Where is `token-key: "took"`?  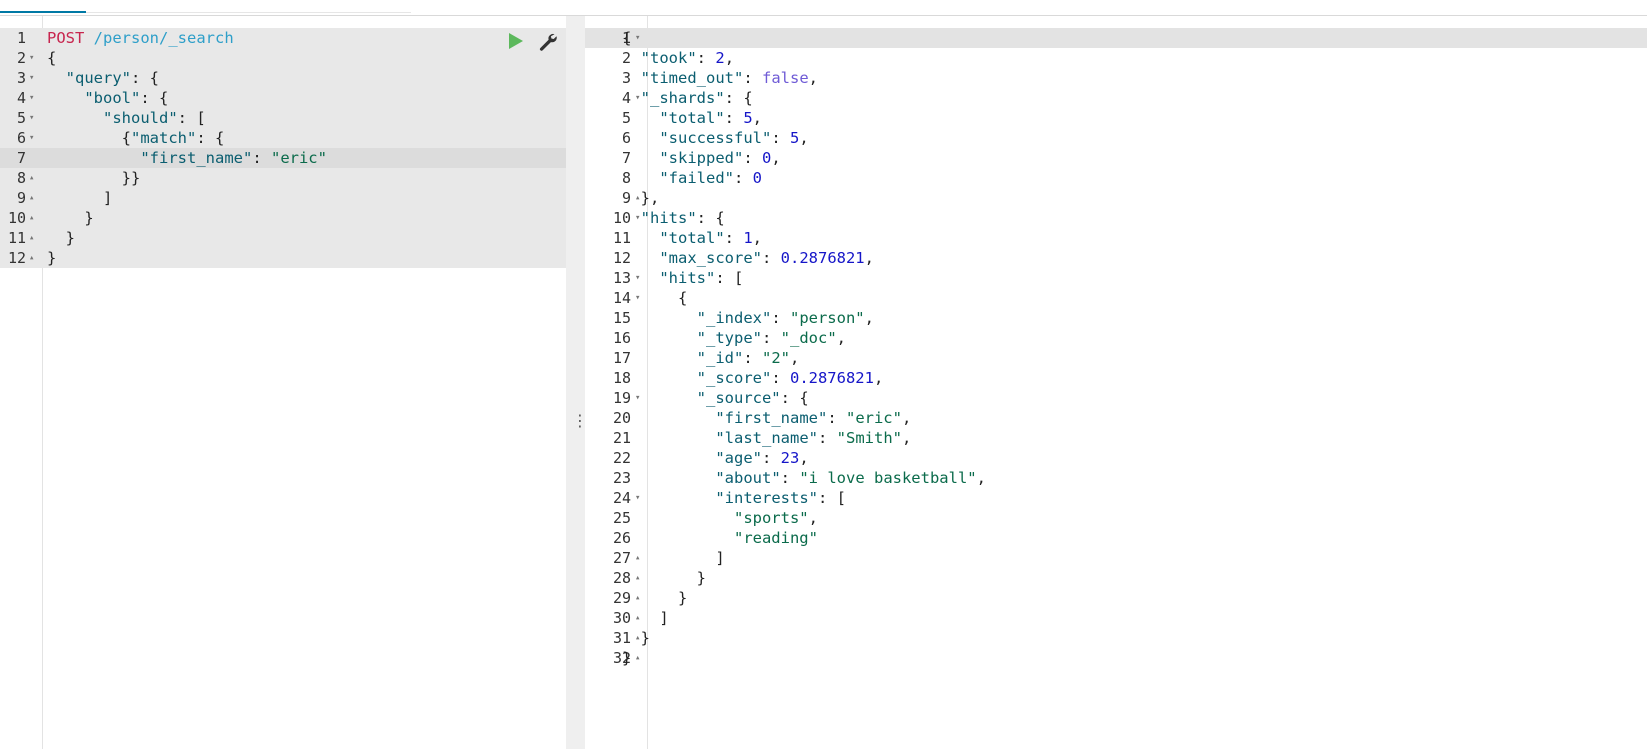
token-key: "took" is located at coordinates (668, 58).